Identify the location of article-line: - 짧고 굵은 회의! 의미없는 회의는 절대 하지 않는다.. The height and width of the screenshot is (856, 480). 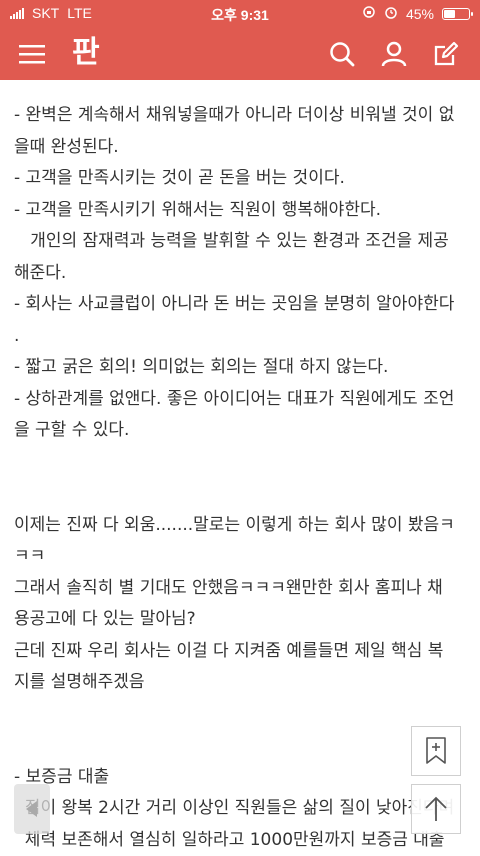
(242, 368).